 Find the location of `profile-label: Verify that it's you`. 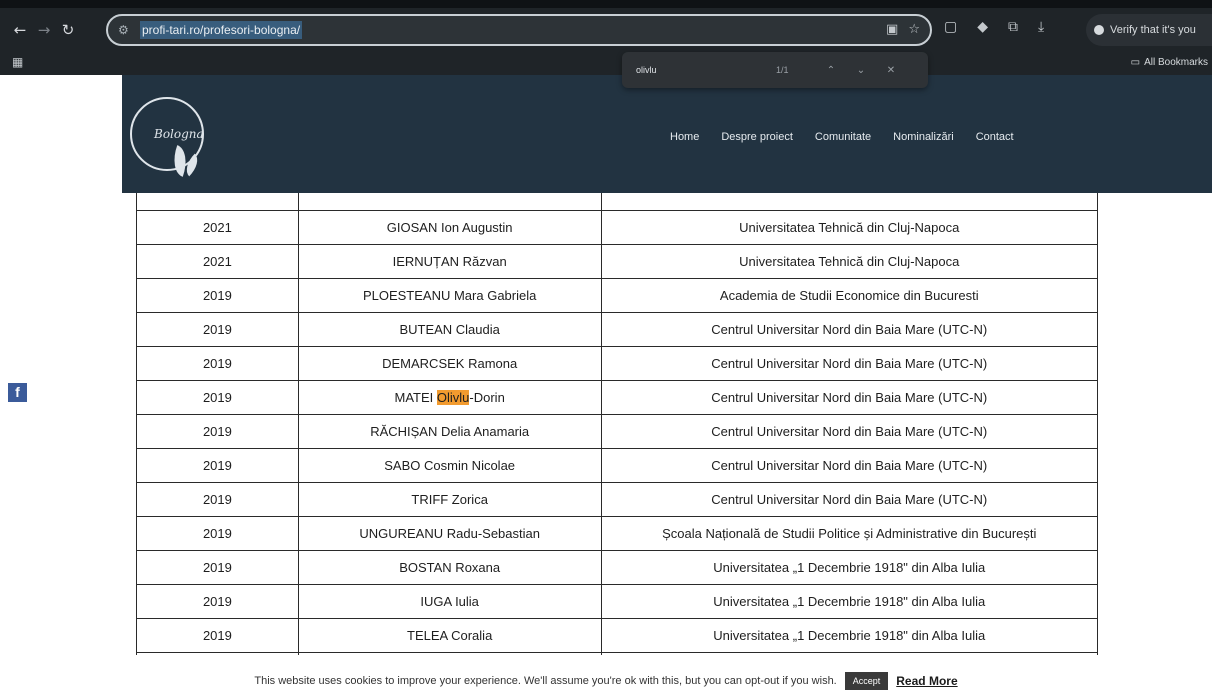

profile-label: Verify that it's you is located at coordinates (1153, 30).